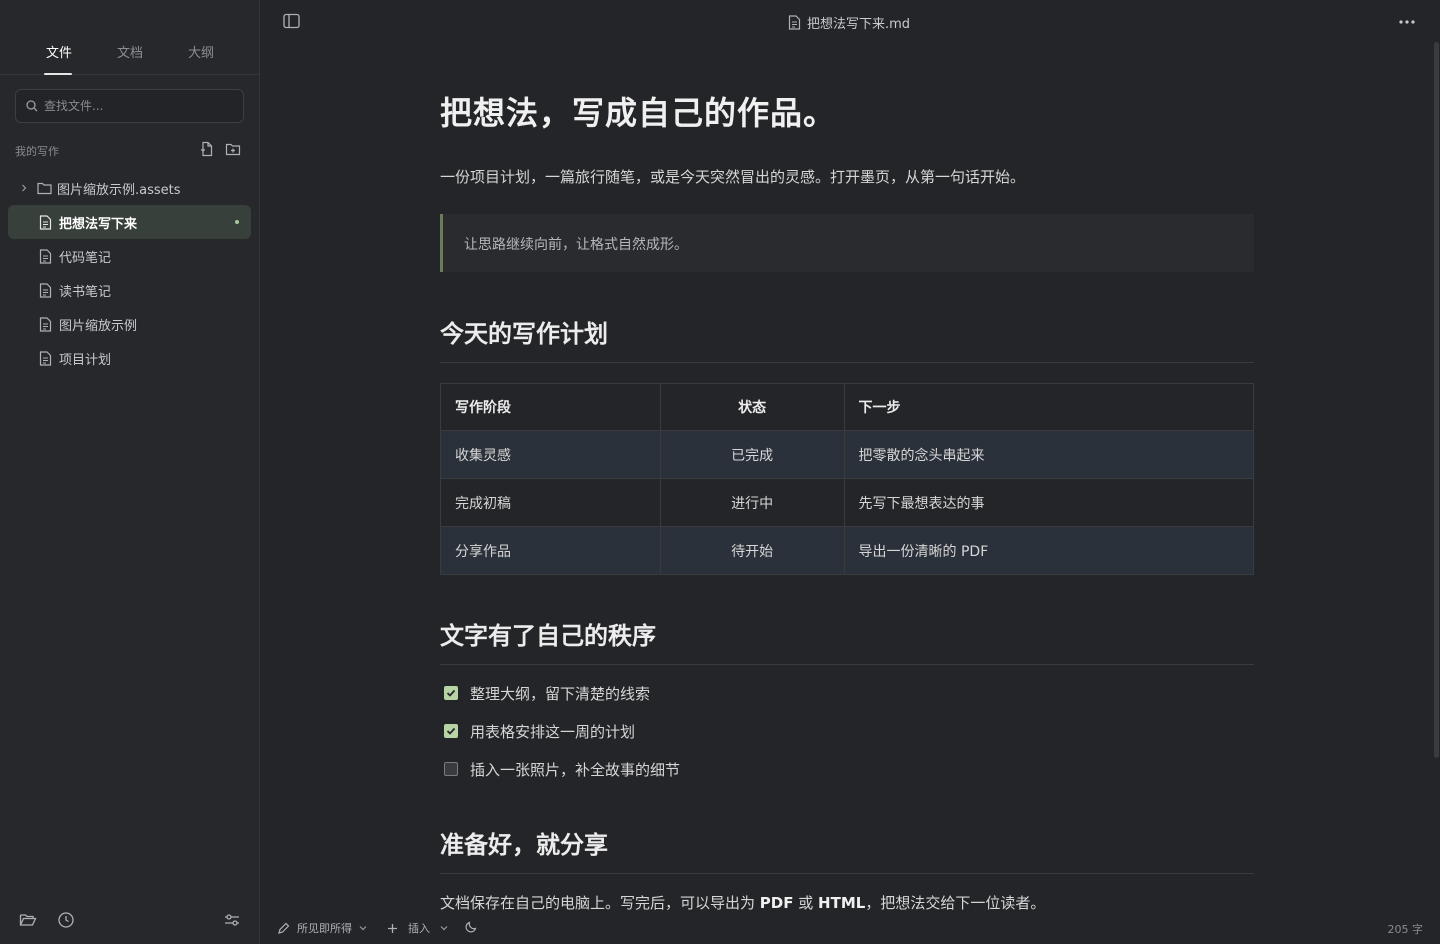 The image size is (1440, 944). I want to click on edit-mode-label: 所见即所得, so click(324, 928).